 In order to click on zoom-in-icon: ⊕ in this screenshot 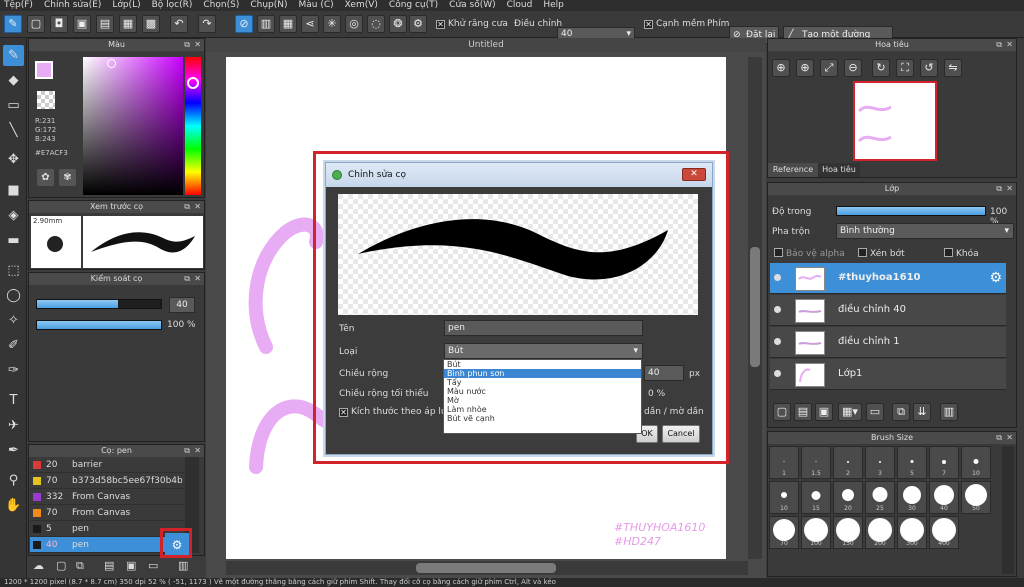, I will do `click(781, 68)`.